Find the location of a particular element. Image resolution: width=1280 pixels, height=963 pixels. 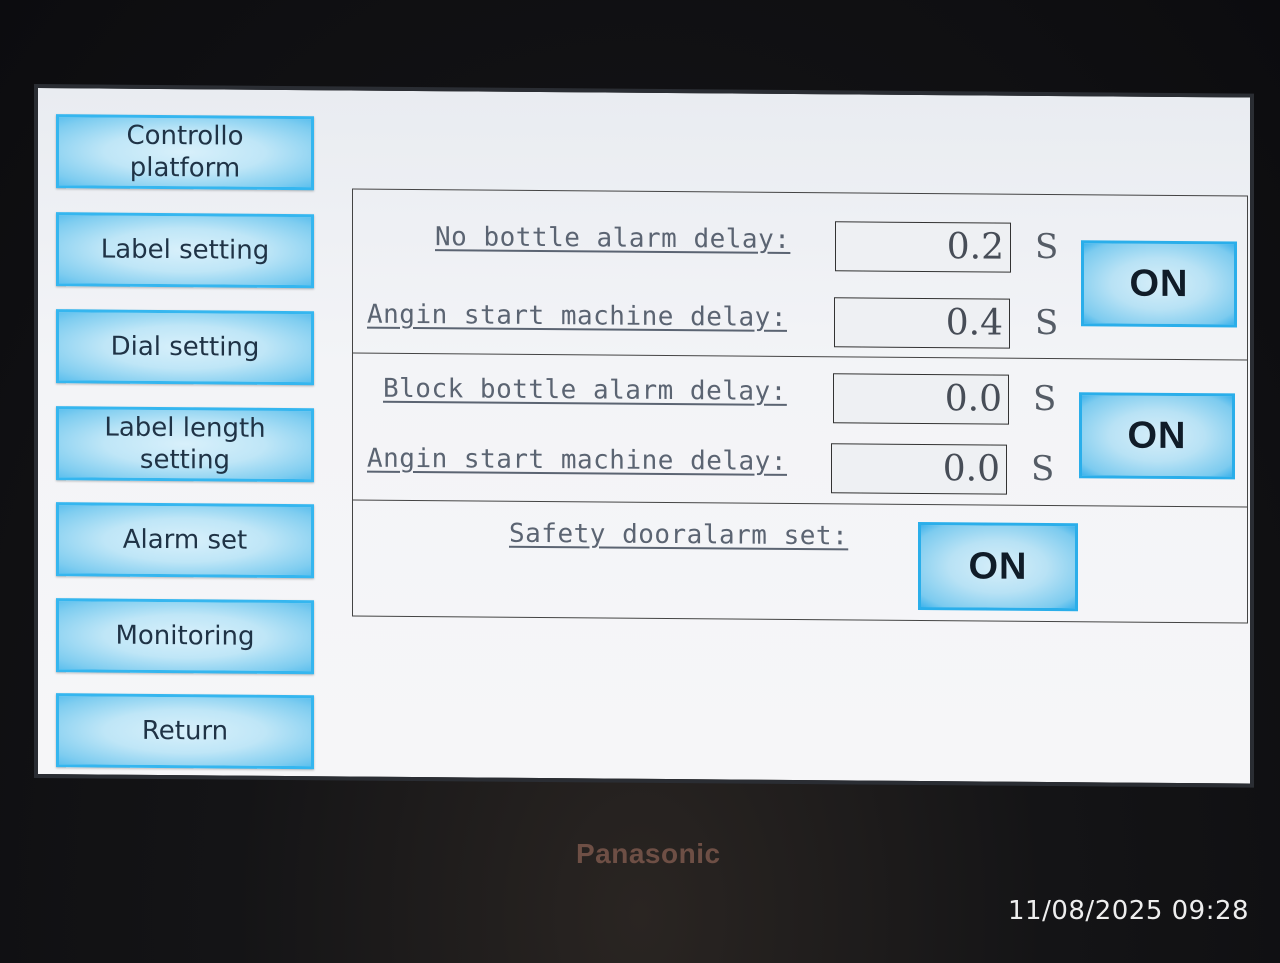

sidebar-item-label-length-setting: Label length setting is located at coordinates (185, 444).